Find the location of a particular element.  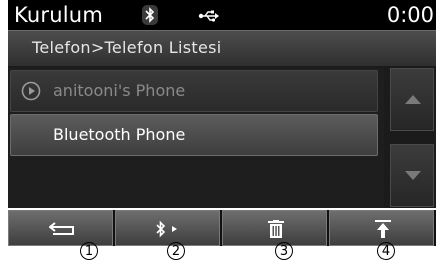

callout-label: 3 is located at coordinates (284, 251).